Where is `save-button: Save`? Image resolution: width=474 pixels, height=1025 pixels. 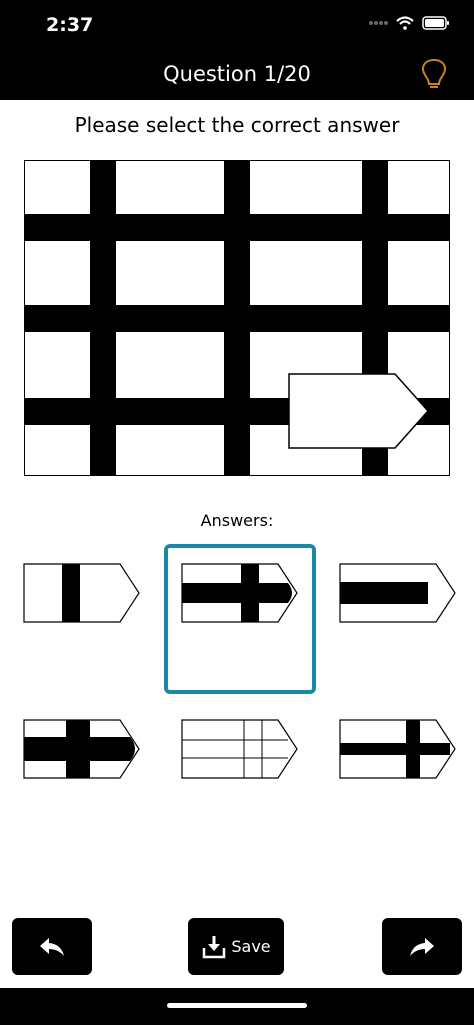 save-button: Save is located at coordinates (236, 946).